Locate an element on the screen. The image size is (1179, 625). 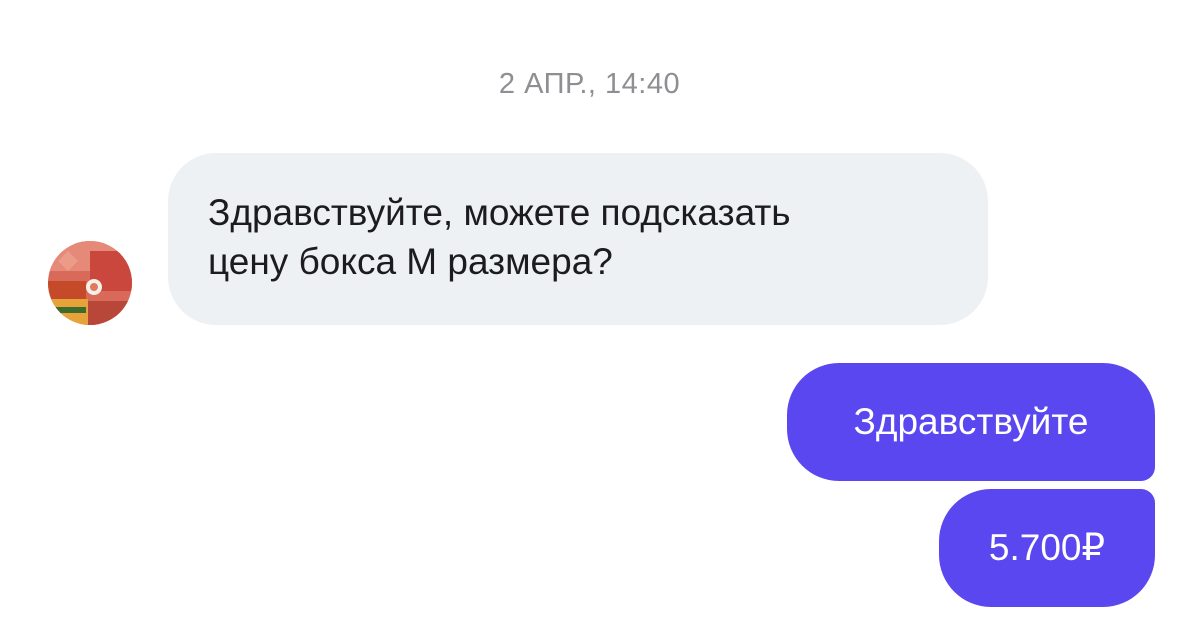
outgoing-message-bubble: Здравствуйте is located at coordinates (971, 422).